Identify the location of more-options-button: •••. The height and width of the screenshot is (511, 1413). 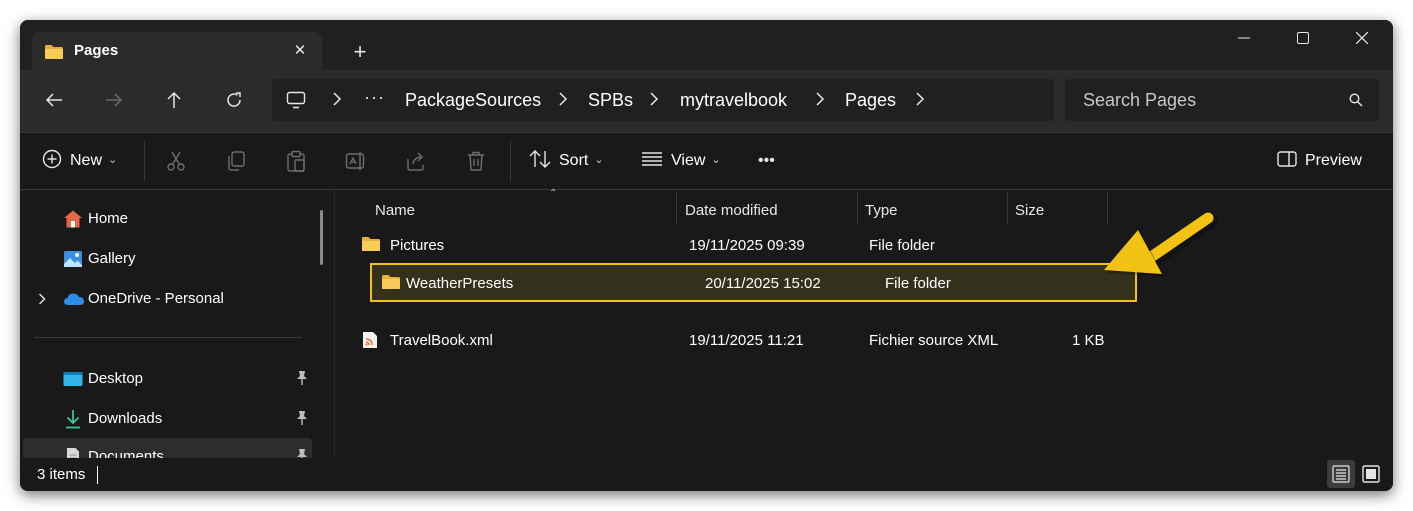
(766, 161).